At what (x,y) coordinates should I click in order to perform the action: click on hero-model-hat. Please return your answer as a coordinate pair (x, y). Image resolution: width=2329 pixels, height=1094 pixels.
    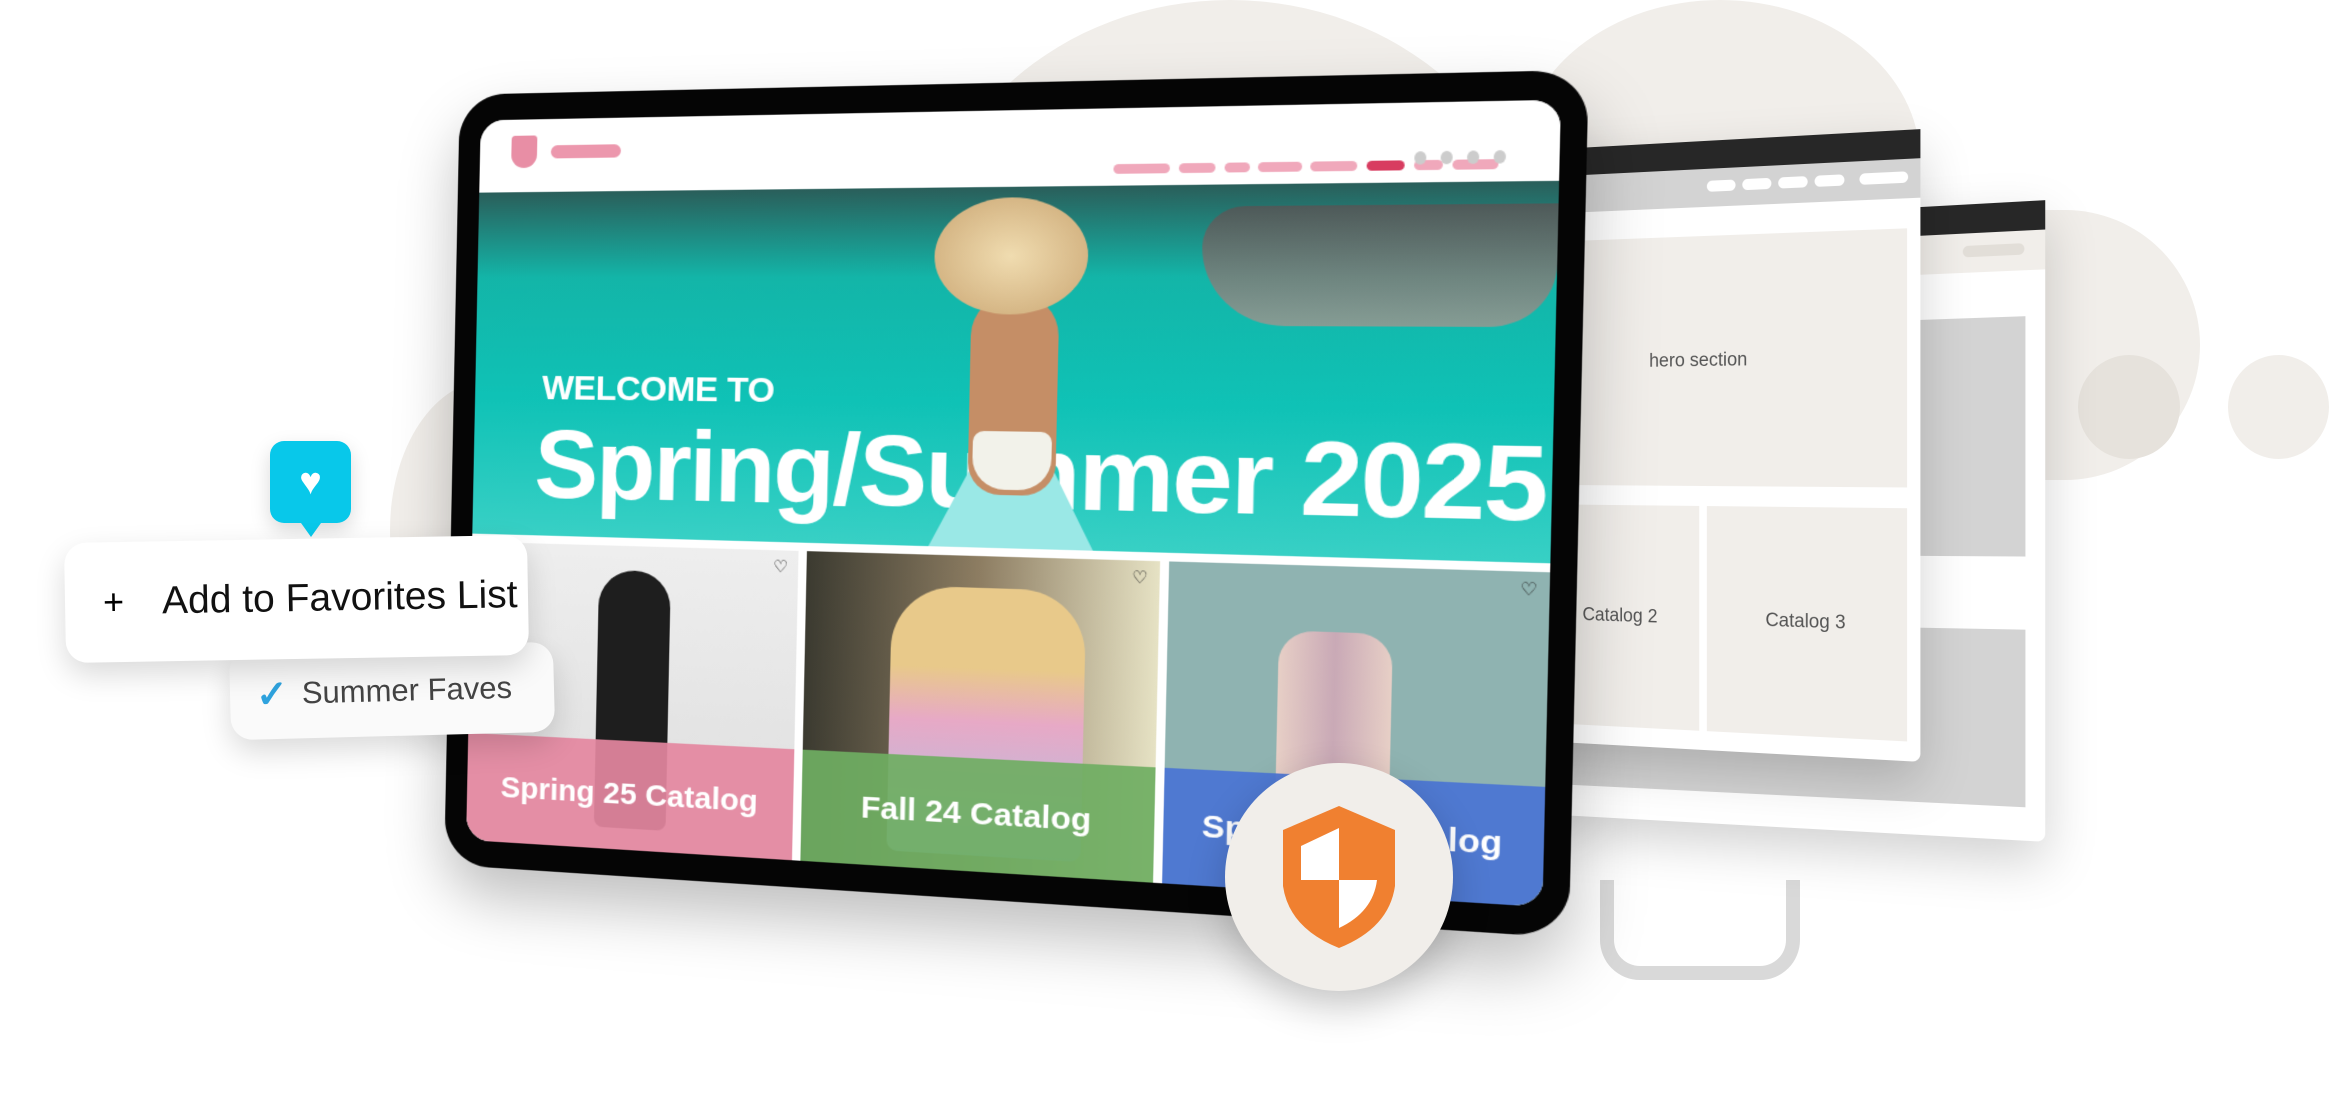
    Looking at the image, I should click on (1011, 255).